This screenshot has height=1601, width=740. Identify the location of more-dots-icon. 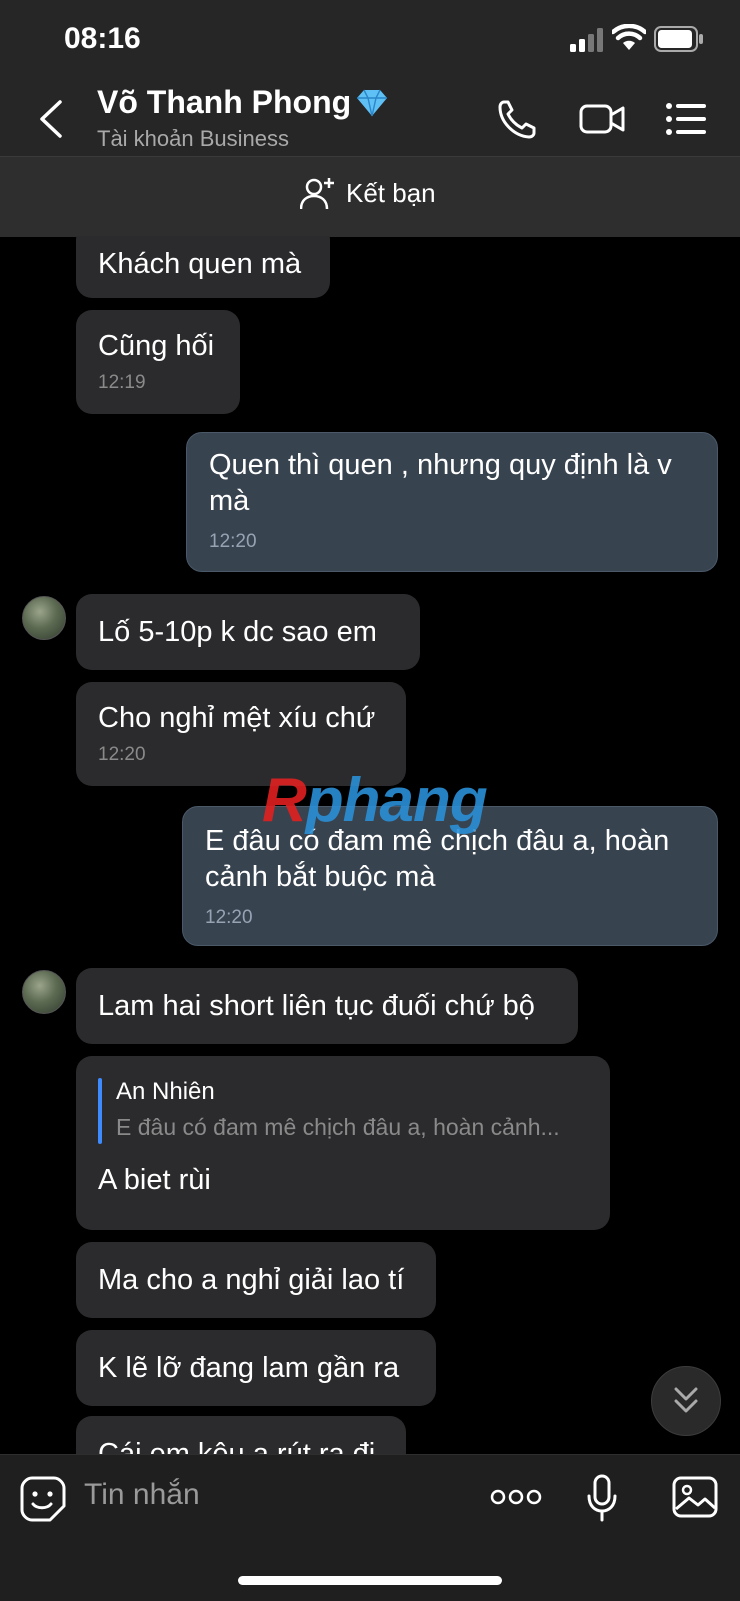
(516, 1497).